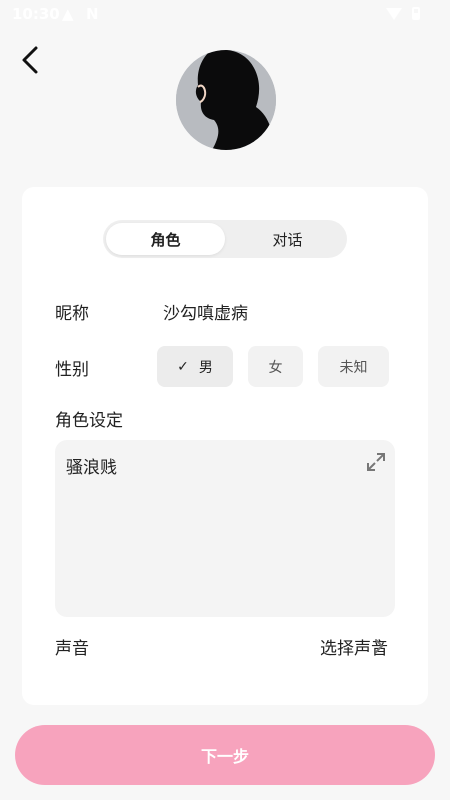  I want to click on avatar, so click(226, 100).